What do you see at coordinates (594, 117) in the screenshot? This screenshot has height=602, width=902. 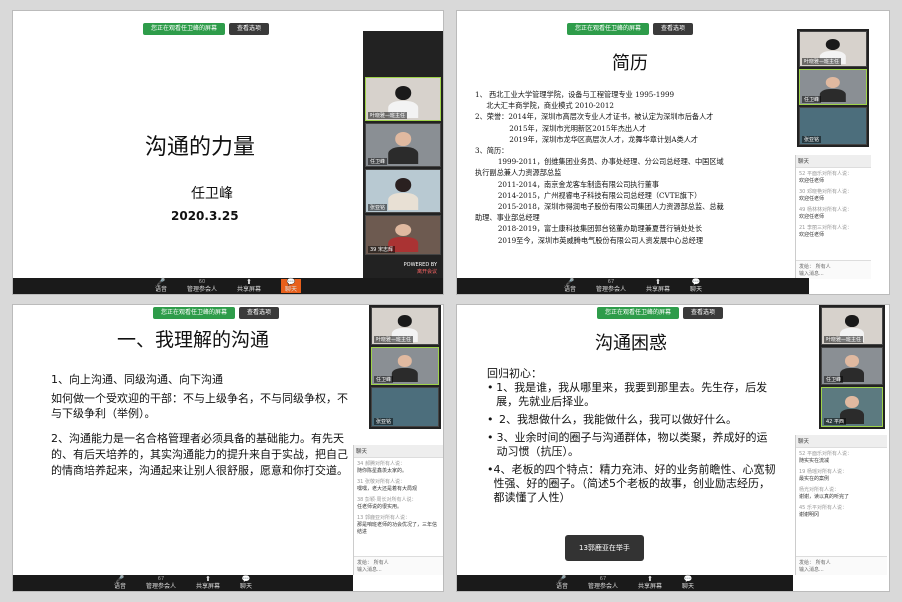 I see `resume-line: 2、荣誉：2014年，深圳市高层次专业人才证书，被认定为深圳市后备人才` at bounding box center [594, 117].